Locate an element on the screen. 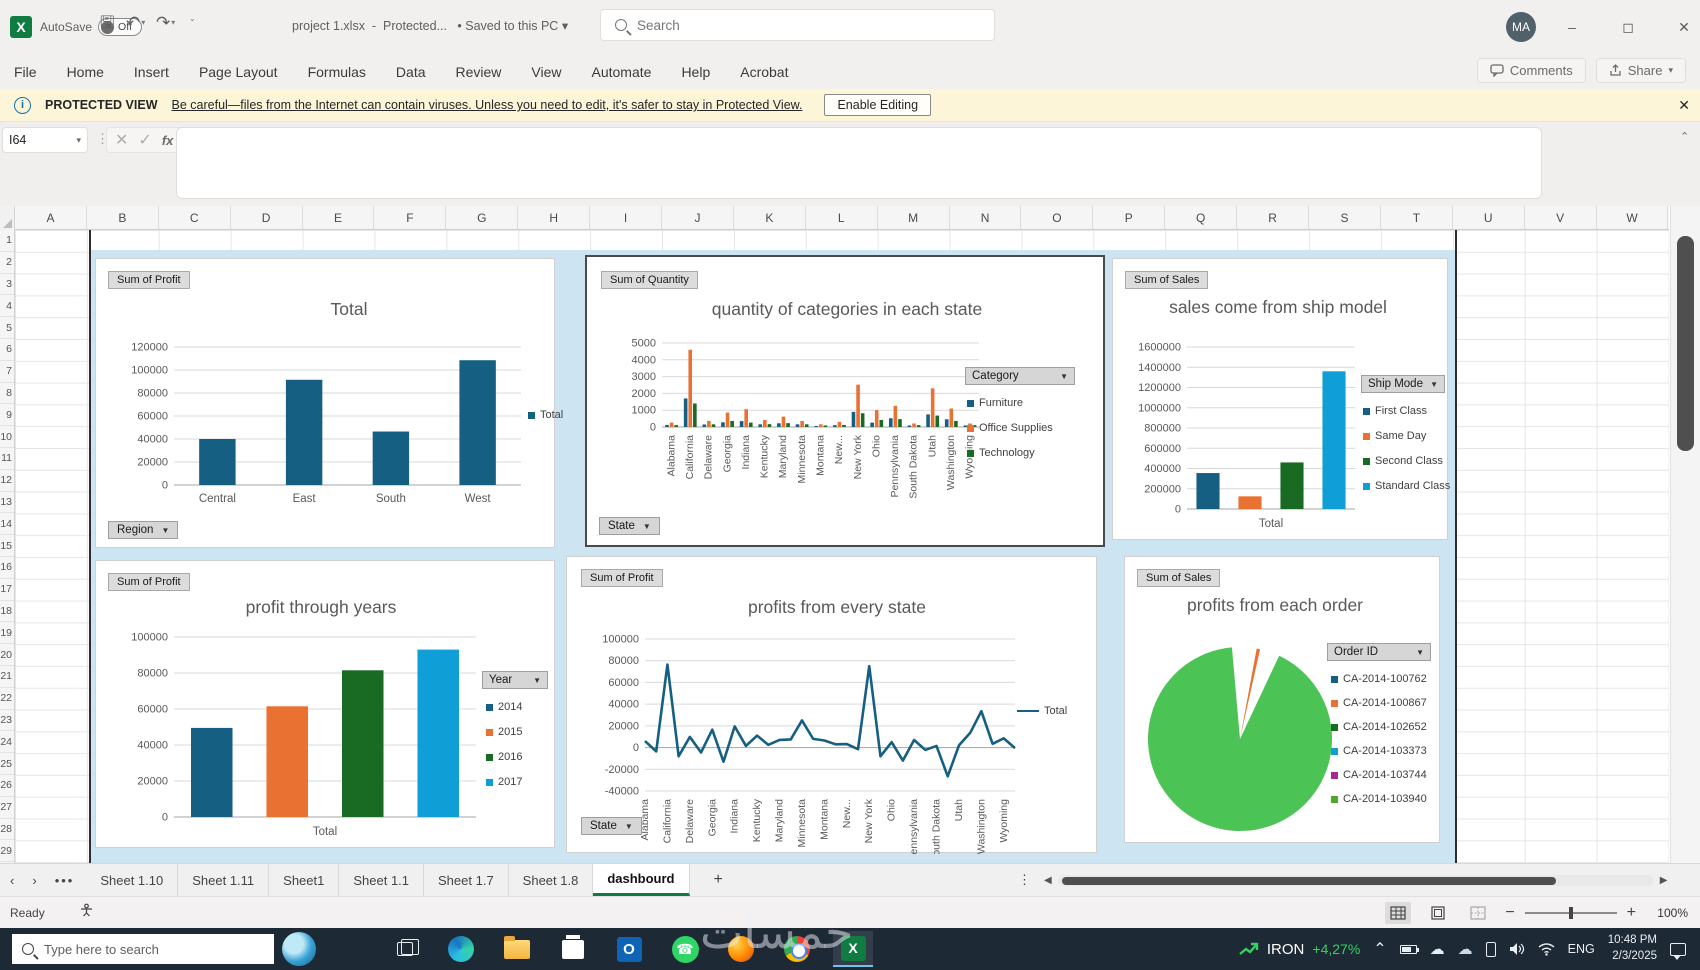 This screenshot has width=1700, height=970. zoom-level: 100% is located at coordinates (1669, 913).